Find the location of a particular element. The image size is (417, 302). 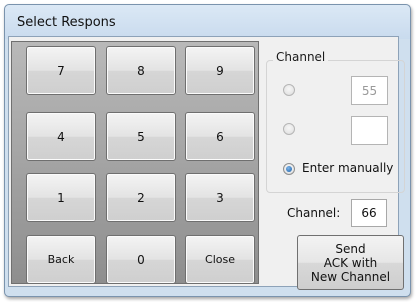

key-2: 2 is located at coordinates (141, 197).